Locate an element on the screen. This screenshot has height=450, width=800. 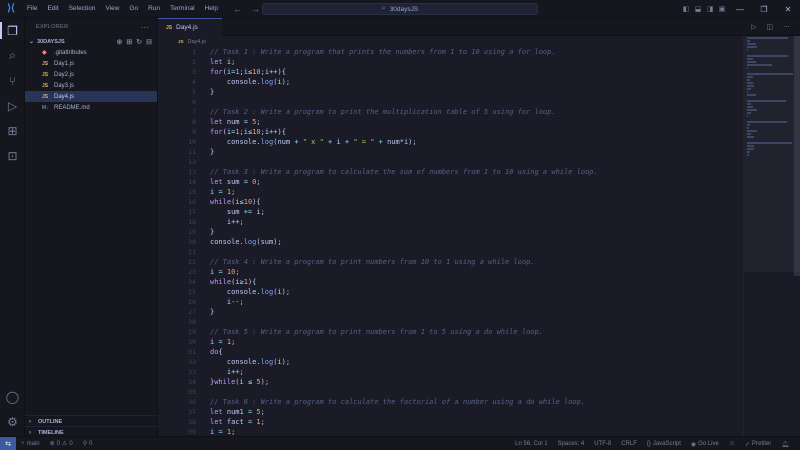
cursor-position: Ln 56, Col 1 is located at coordinates (531, 444).